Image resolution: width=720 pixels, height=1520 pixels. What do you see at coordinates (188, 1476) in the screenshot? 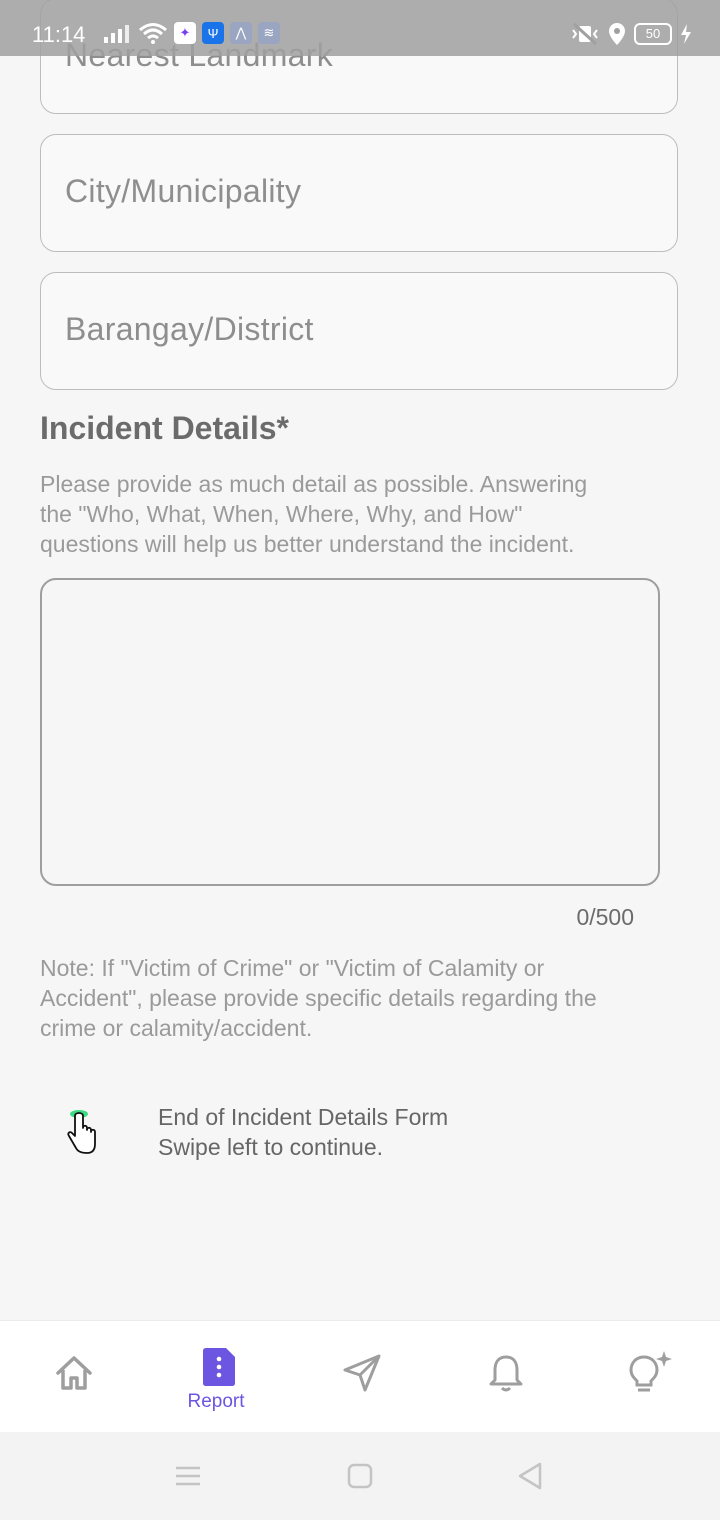
I see `menu-icon` at bounding box center [188, 1476].